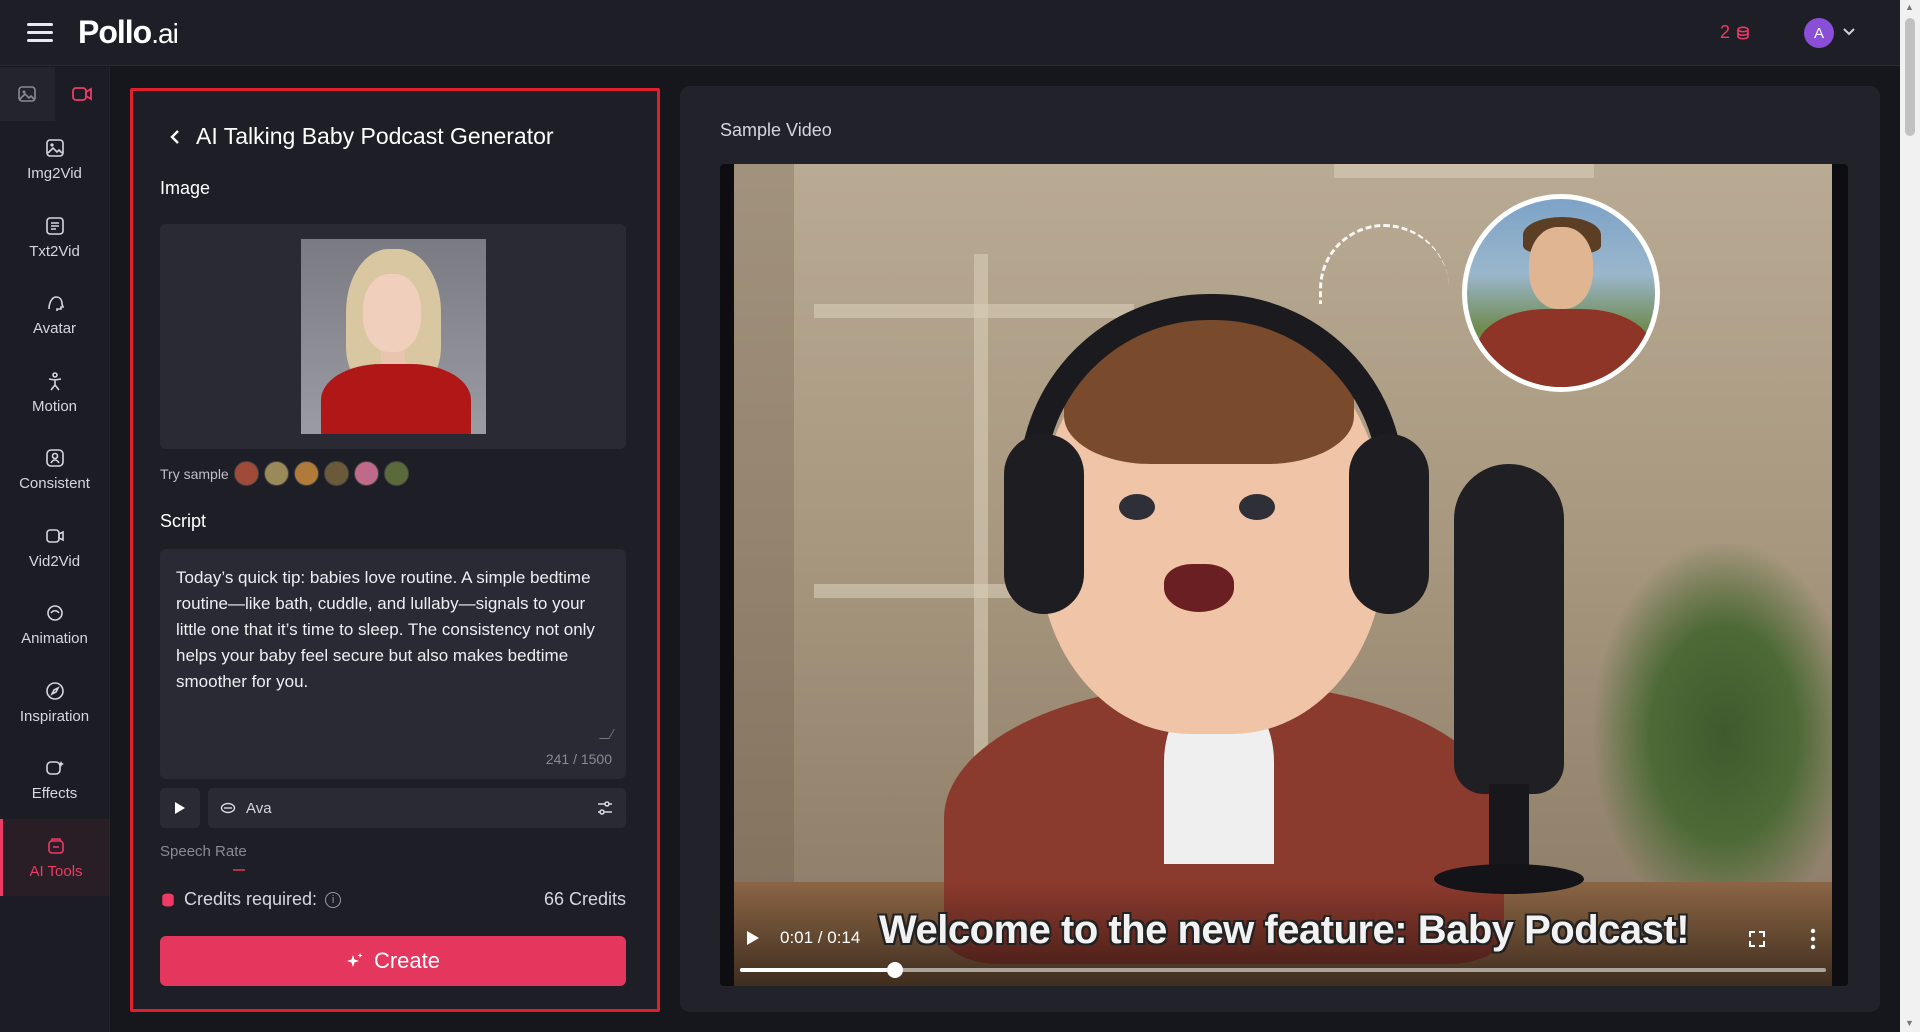 This screenshot has width=1920, height=1032. Describe the element at coordinates (54, 393) in the screenshot. I see `sidebar-item-motion: Motion` at that location.